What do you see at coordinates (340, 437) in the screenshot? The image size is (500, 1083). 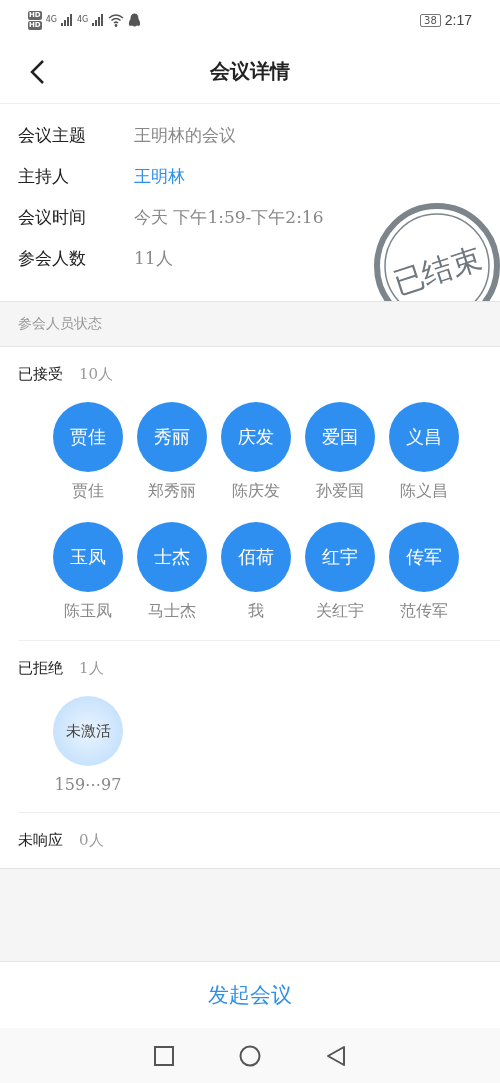 I see `avatar: 爱国` at bounding box center [340, 437].